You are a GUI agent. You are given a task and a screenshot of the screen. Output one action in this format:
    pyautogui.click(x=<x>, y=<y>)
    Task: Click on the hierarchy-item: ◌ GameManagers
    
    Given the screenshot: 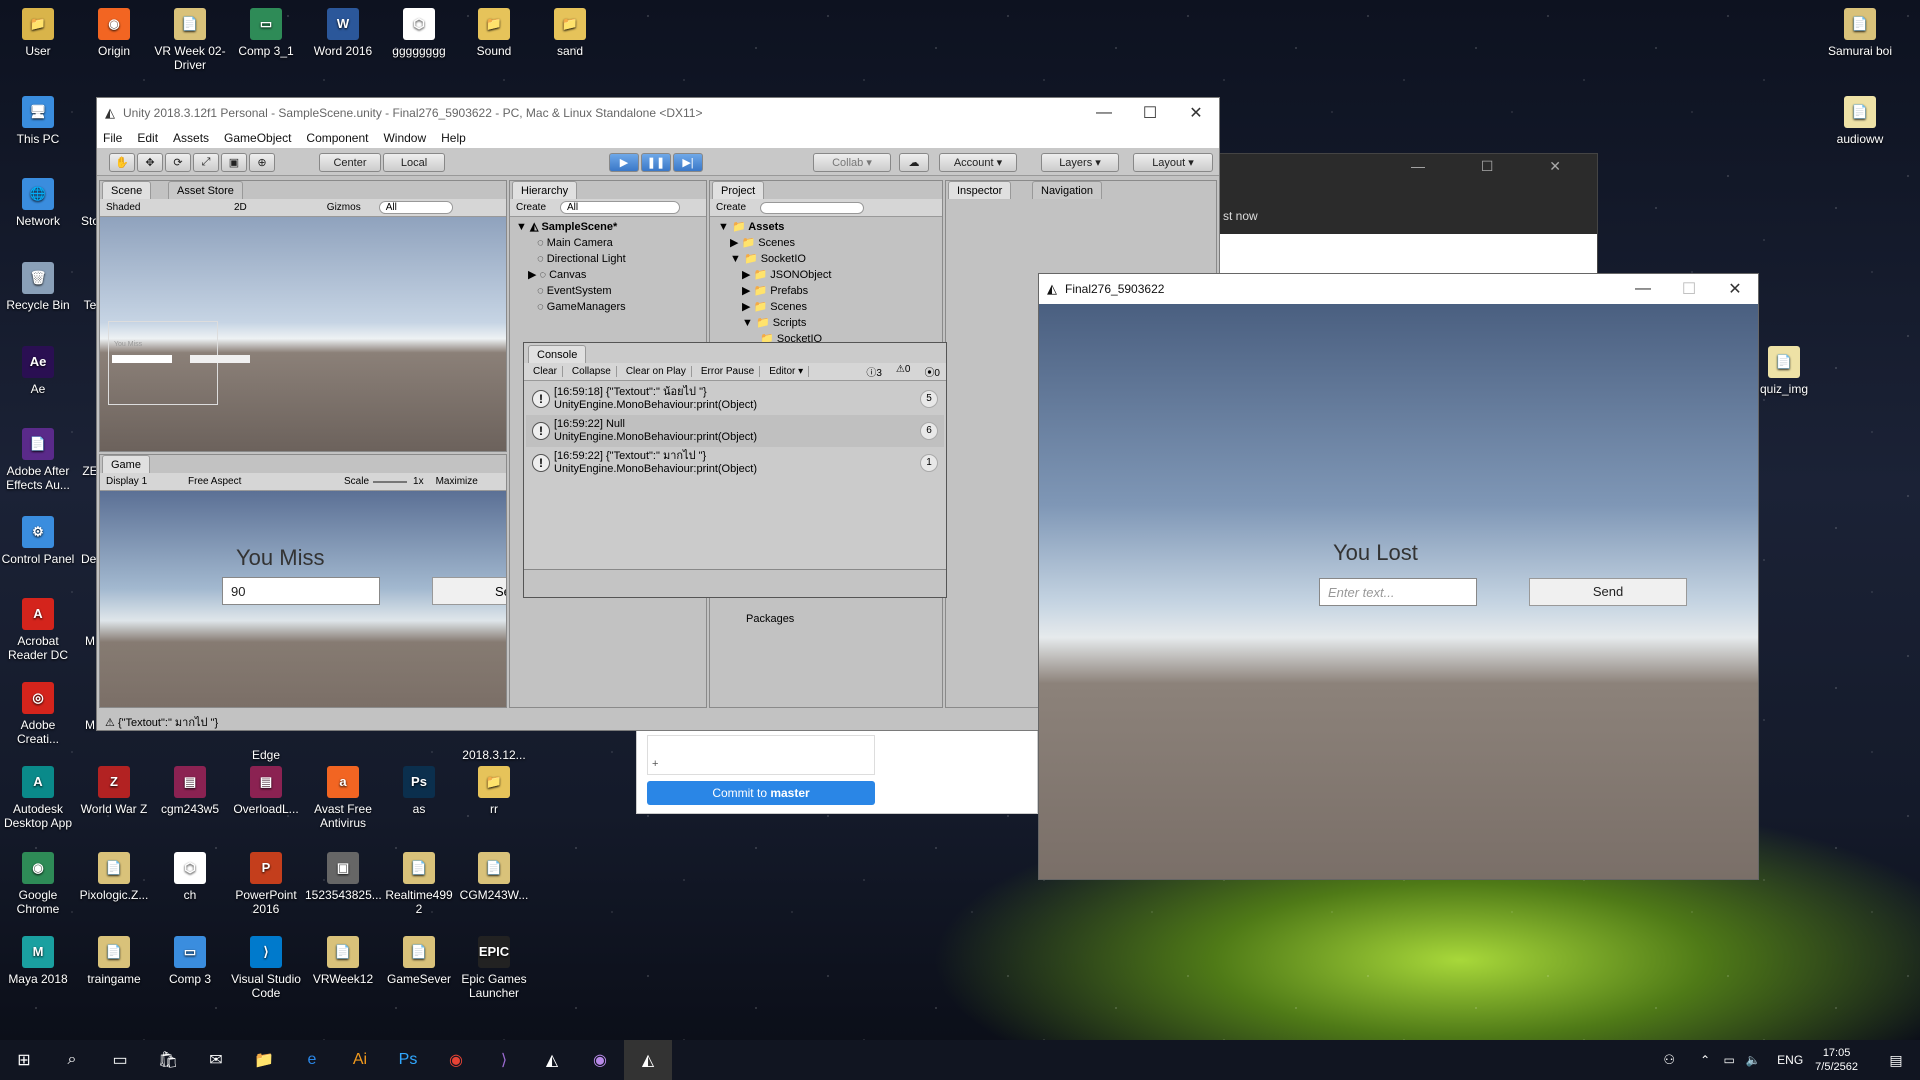 What is the action you would take?
    pyautogui.click(x=570, y=307)
    